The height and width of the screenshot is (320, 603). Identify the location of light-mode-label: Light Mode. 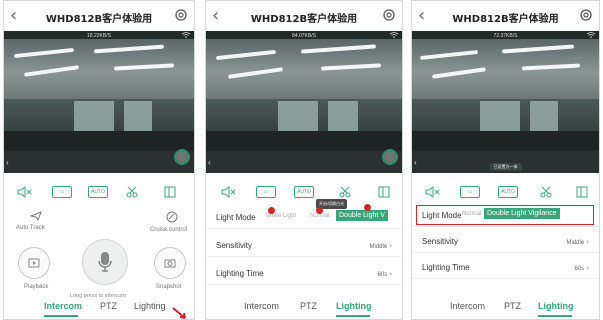
(236, 217).